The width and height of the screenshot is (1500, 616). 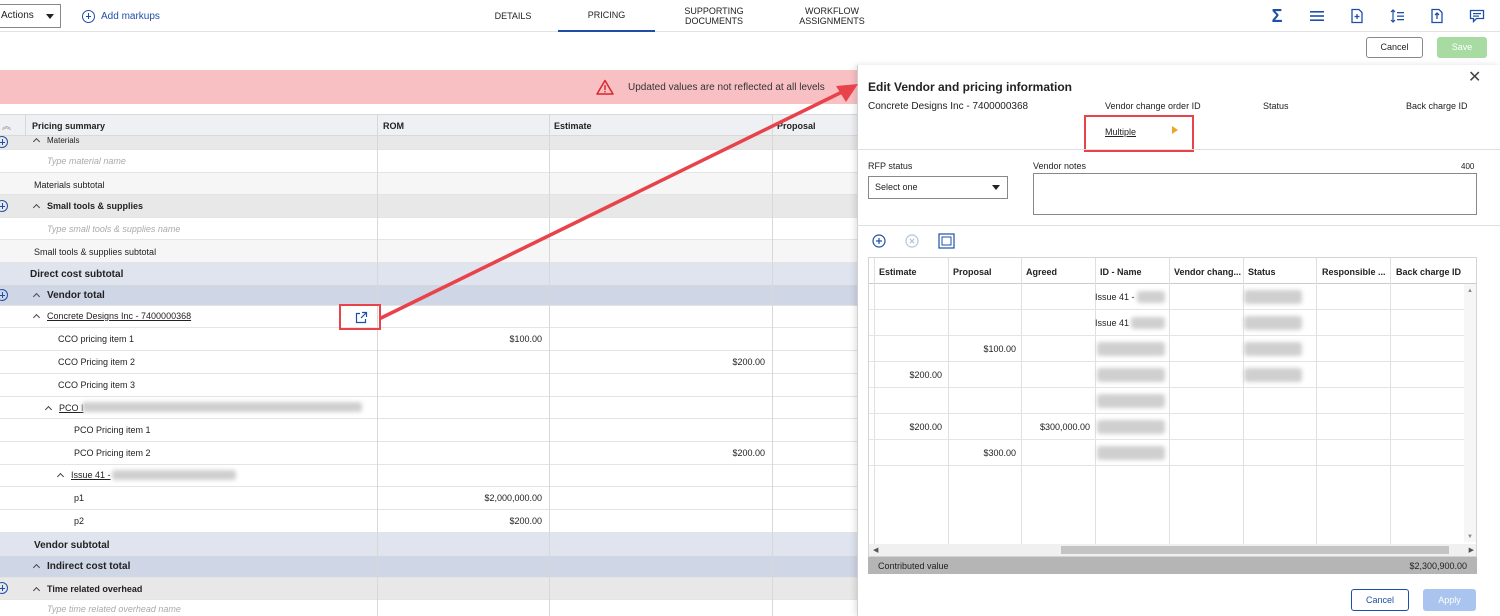 What do you see at coordinates (113, 229) in the screenshot?
I see `small-tools-name-placeholder: Type small tools & supplies name` at bounding box center [113, 229].